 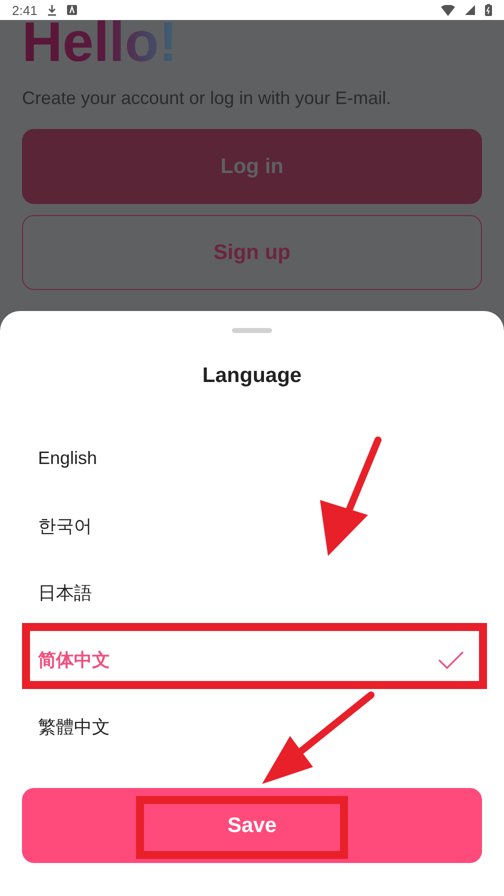 I want to click on wifi-icon, so click(x=448, y=10).